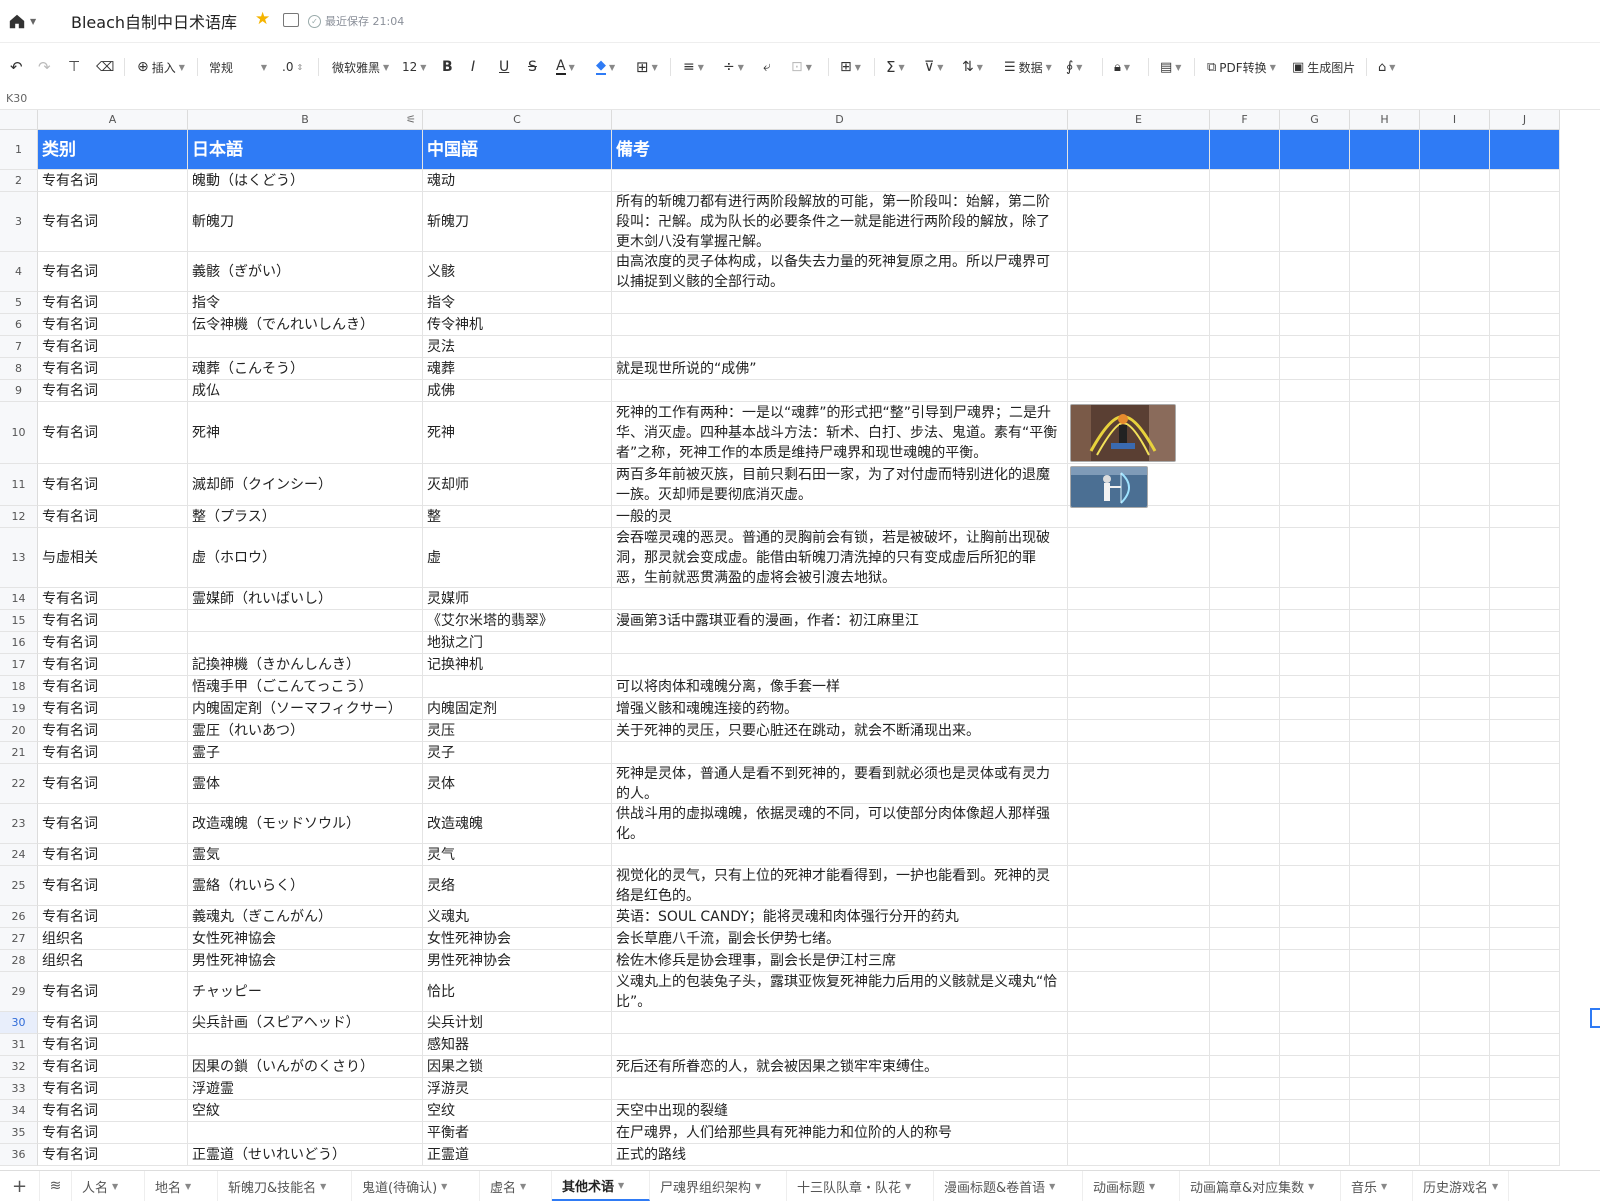 The width and height of the screenshot is (1600, 1201). What do you see at coordinates (113, 120) in the screenshot?
I see `column-header-a: A` at bounding box center [113, 120].